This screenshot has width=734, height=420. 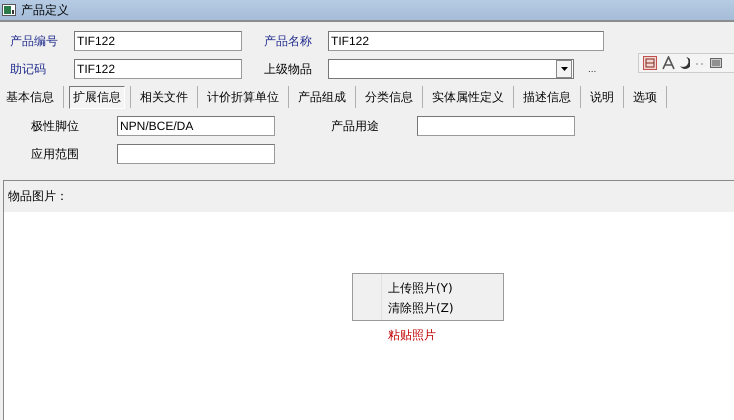 What do you see at coordinates (288, 41) in the screenshot?
I see `field-label: 产品名称` at bounding box center [288, 41].